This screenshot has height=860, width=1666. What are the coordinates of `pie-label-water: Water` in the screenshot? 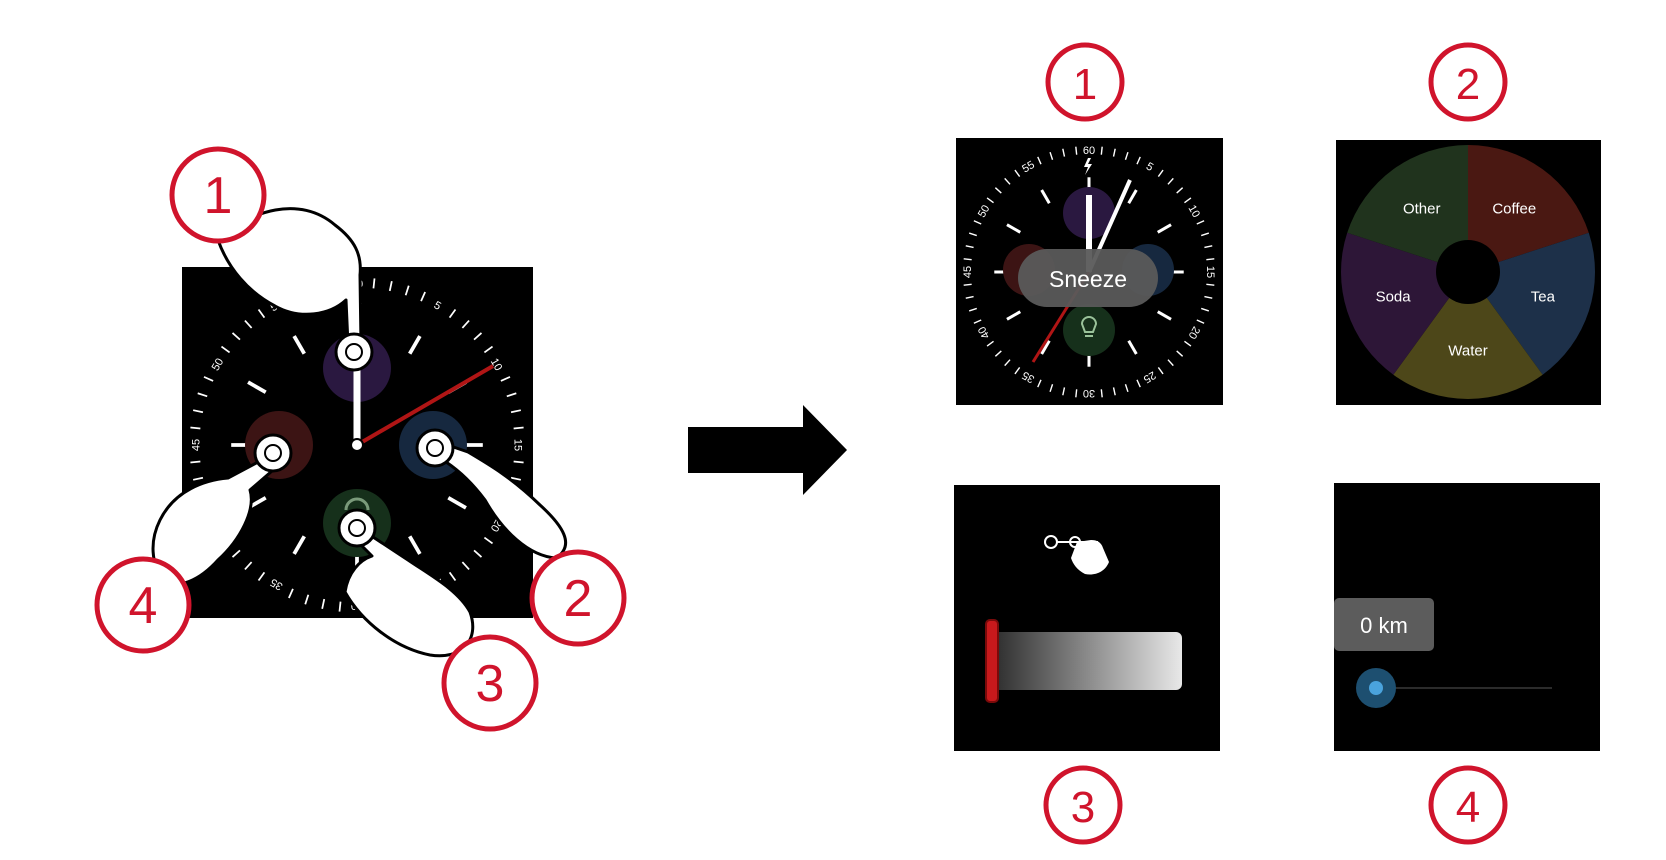 It's located at (1467, 351).